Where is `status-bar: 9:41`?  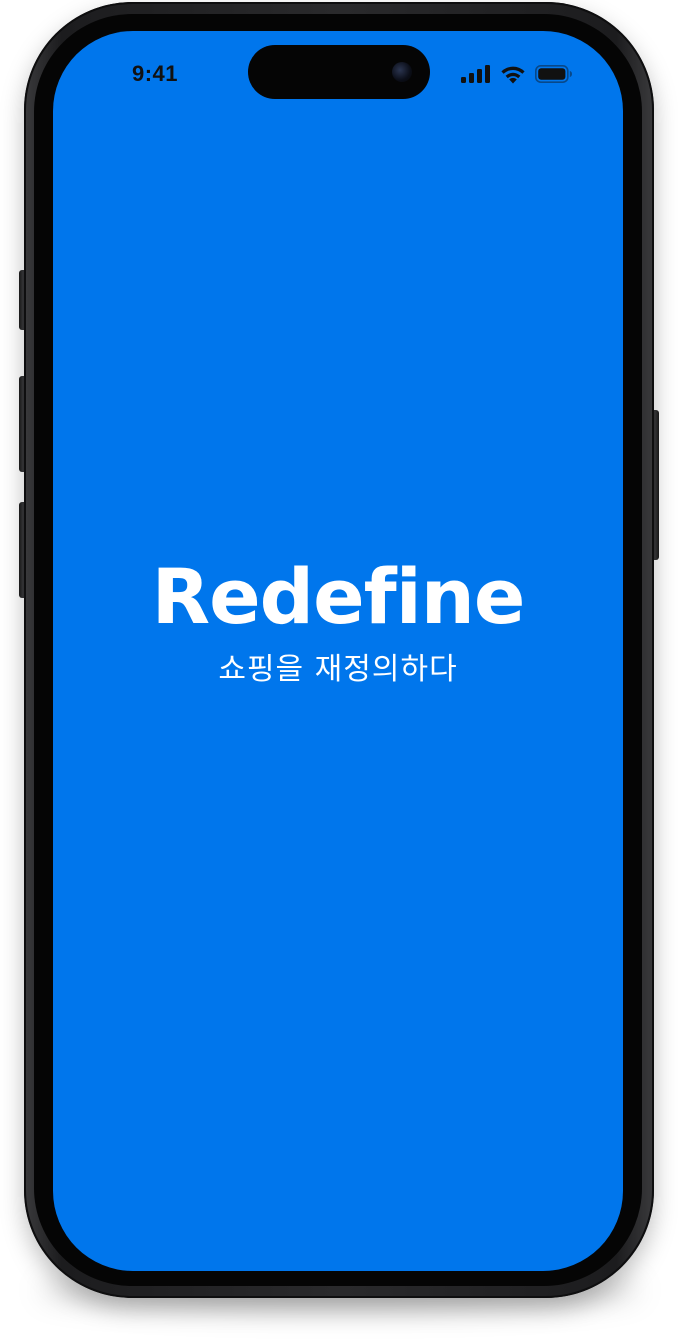 status-bar: 9:41 is located at coordinates (338, 76).